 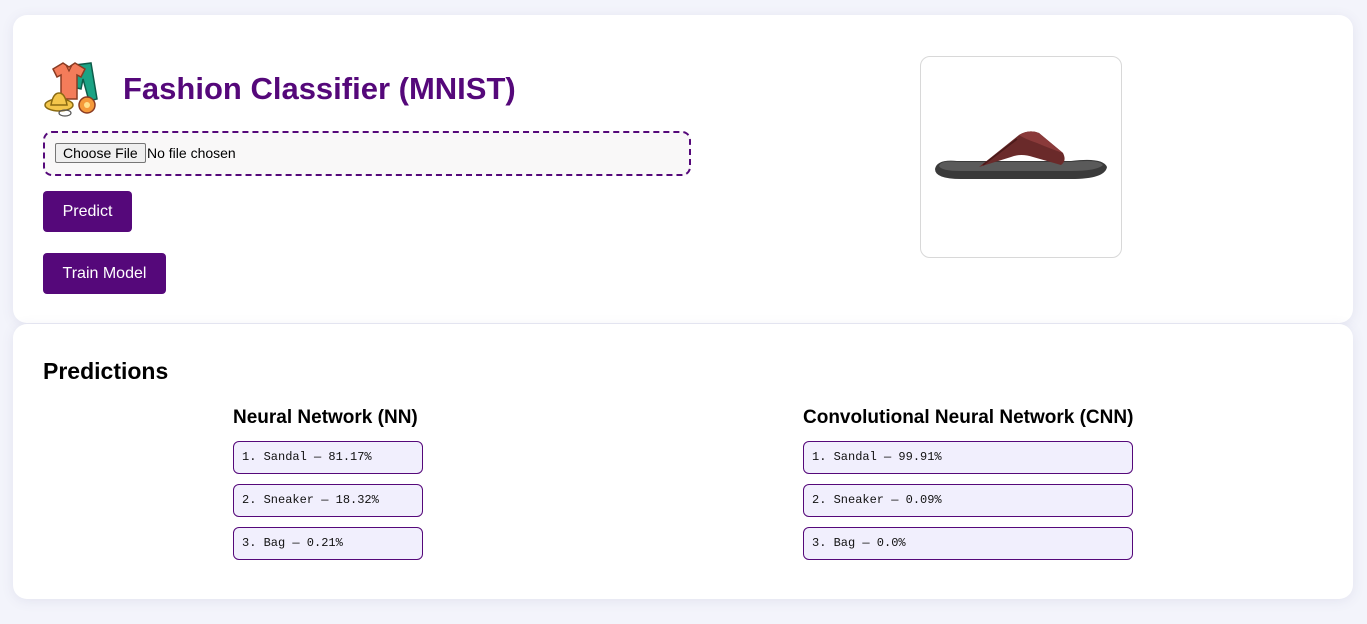 I want to click on prediction-item: 3. Bag — 0.0%, so click(x=968, y=543).